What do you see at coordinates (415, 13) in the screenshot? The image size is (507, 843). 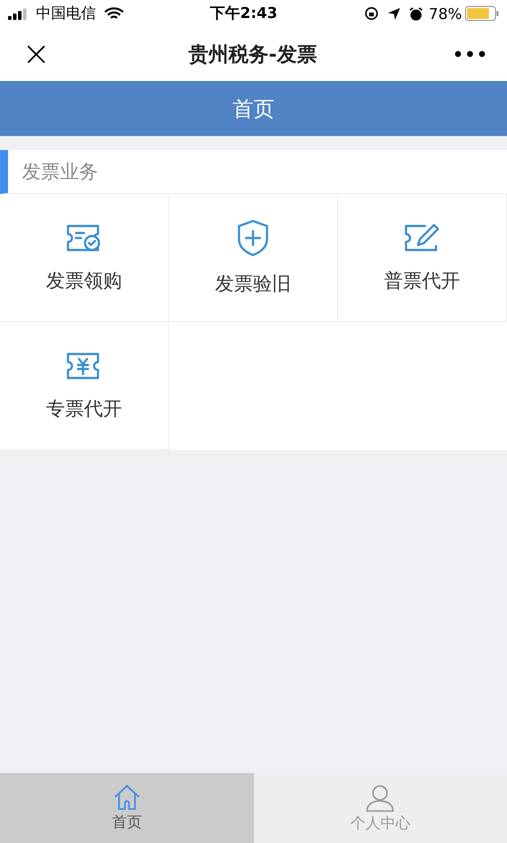 I see `alarm-icon` at bounding box center [415, 13].